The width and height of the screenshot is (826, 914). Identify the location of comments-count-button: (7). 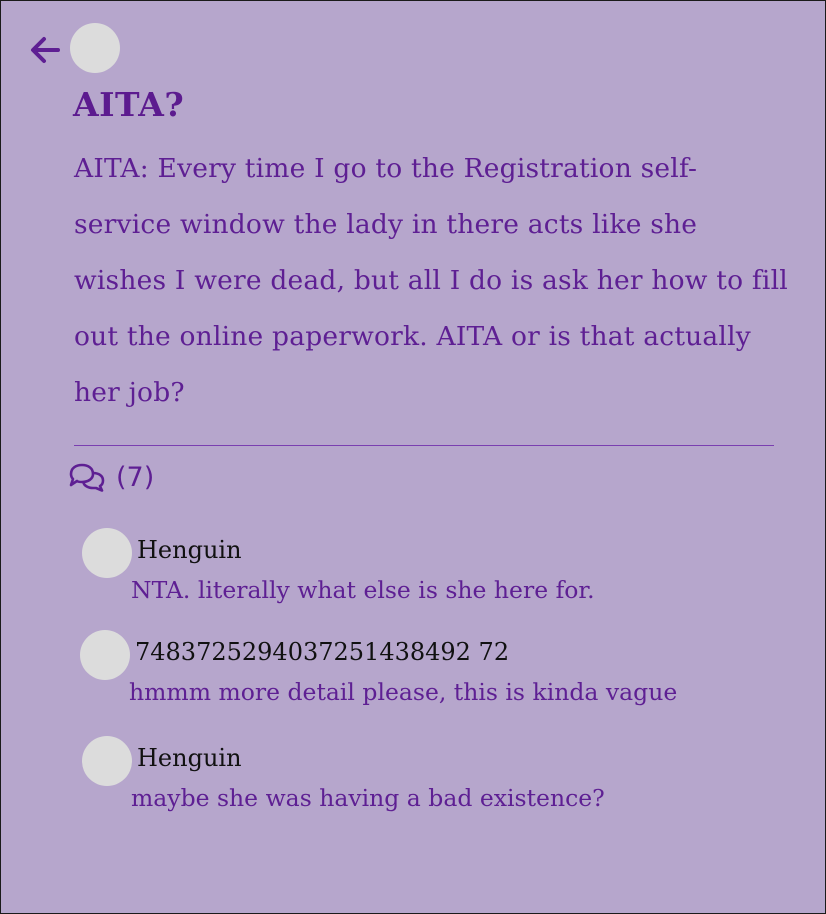
(111, 477).